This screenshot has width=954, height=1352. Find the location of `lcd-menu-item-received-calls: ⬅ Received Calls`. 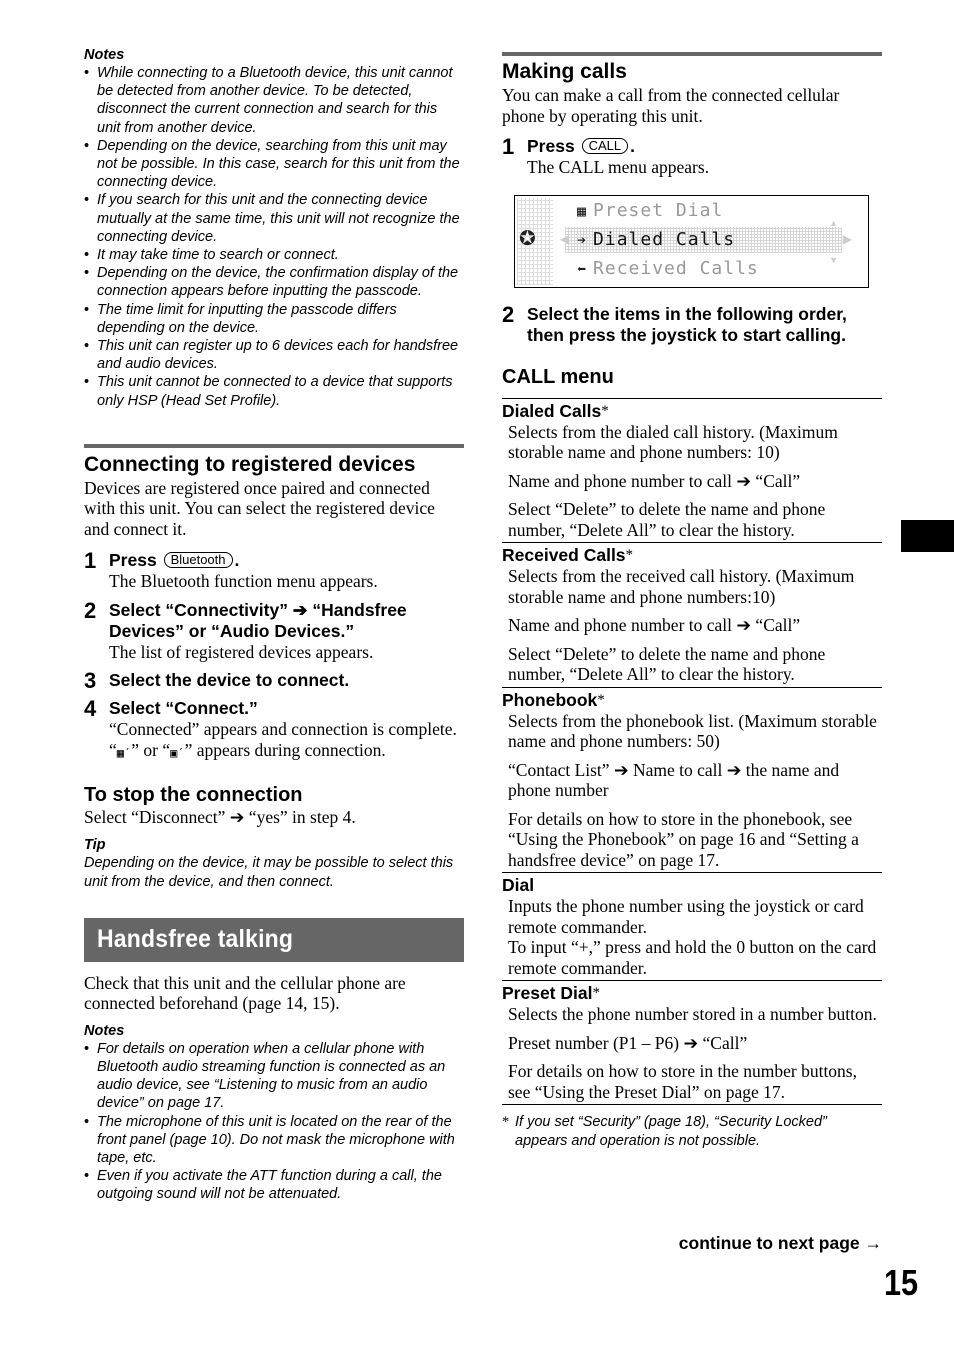

lcd-menu-item-received-calls: ⬅ Received Calls is located at coordinates (668, 268).